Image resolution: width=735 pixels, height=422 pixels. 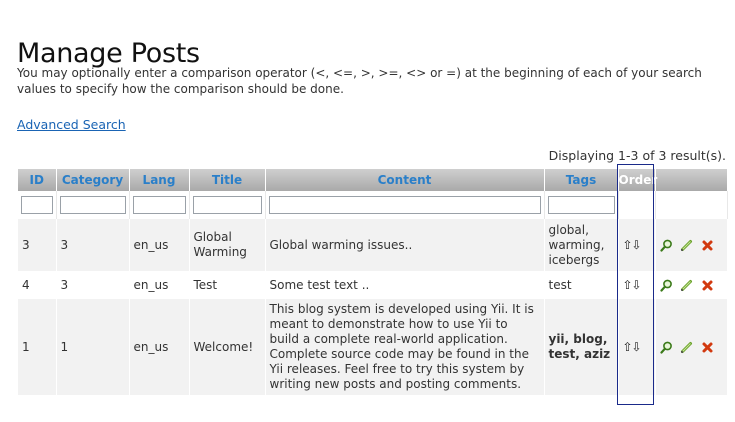 I want to click on results-summary: Displaying 1-3 of 3 result(s)., so click(x=637, y=155).